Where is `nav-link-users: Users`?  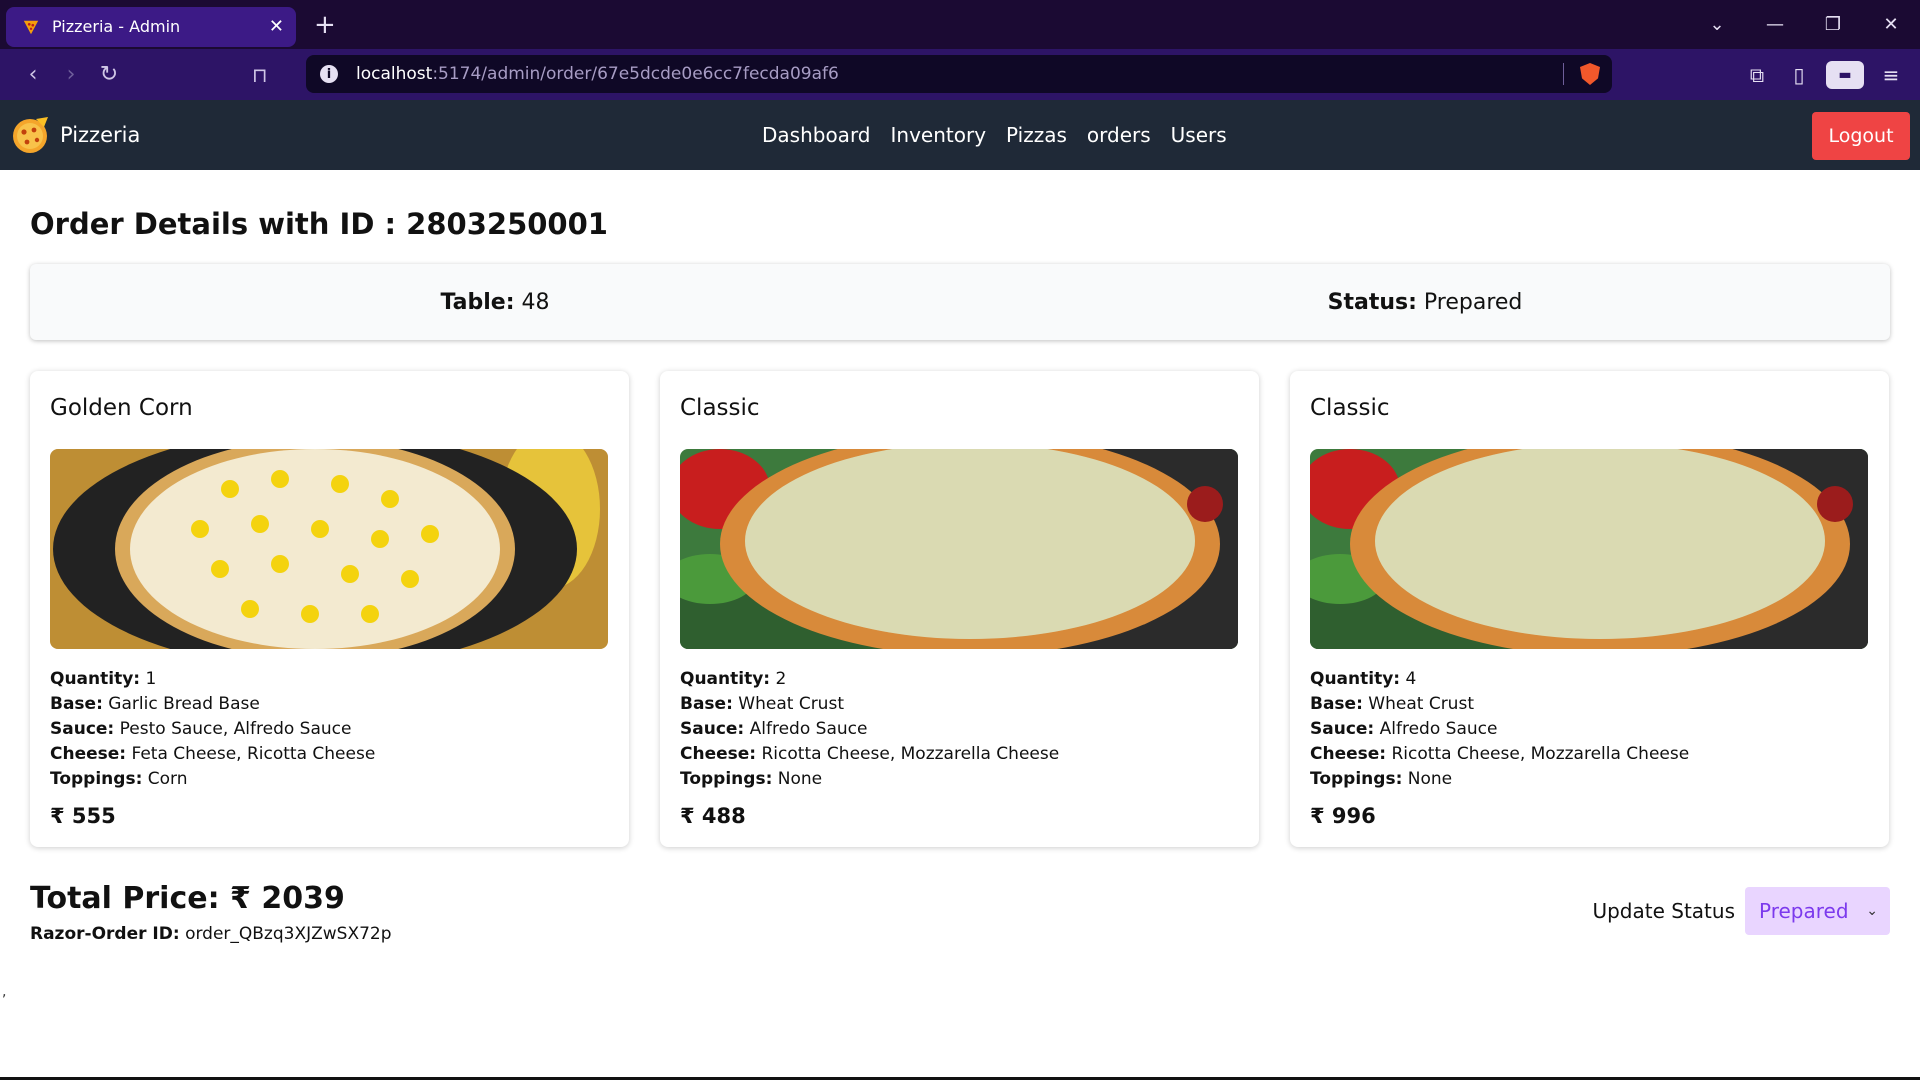
nav-link-users: Users is located at coordinates (1199, 135).